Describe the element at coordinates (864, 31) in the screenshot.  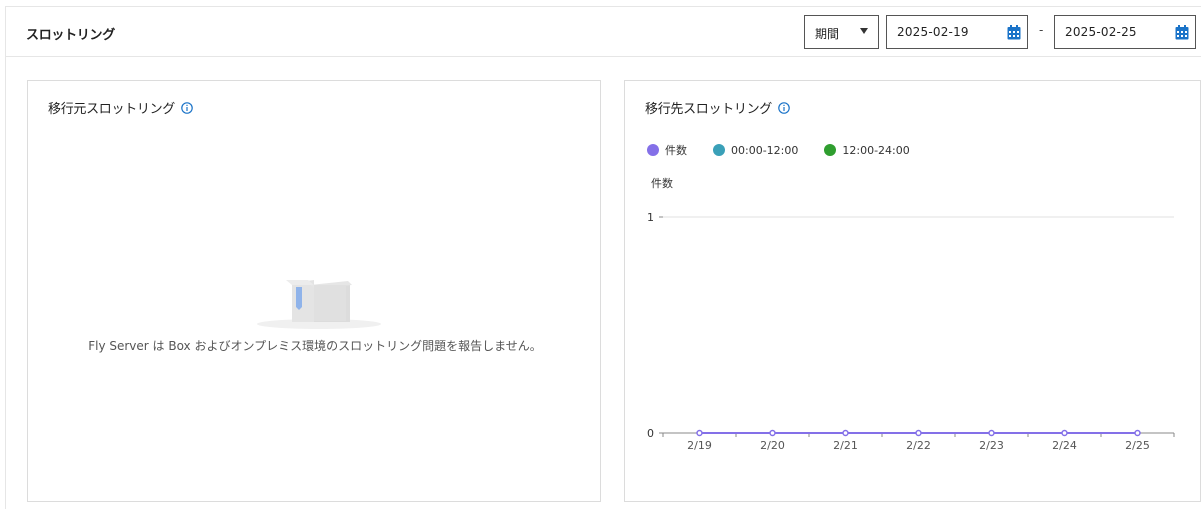
I see `caret-down-icon` at that location.